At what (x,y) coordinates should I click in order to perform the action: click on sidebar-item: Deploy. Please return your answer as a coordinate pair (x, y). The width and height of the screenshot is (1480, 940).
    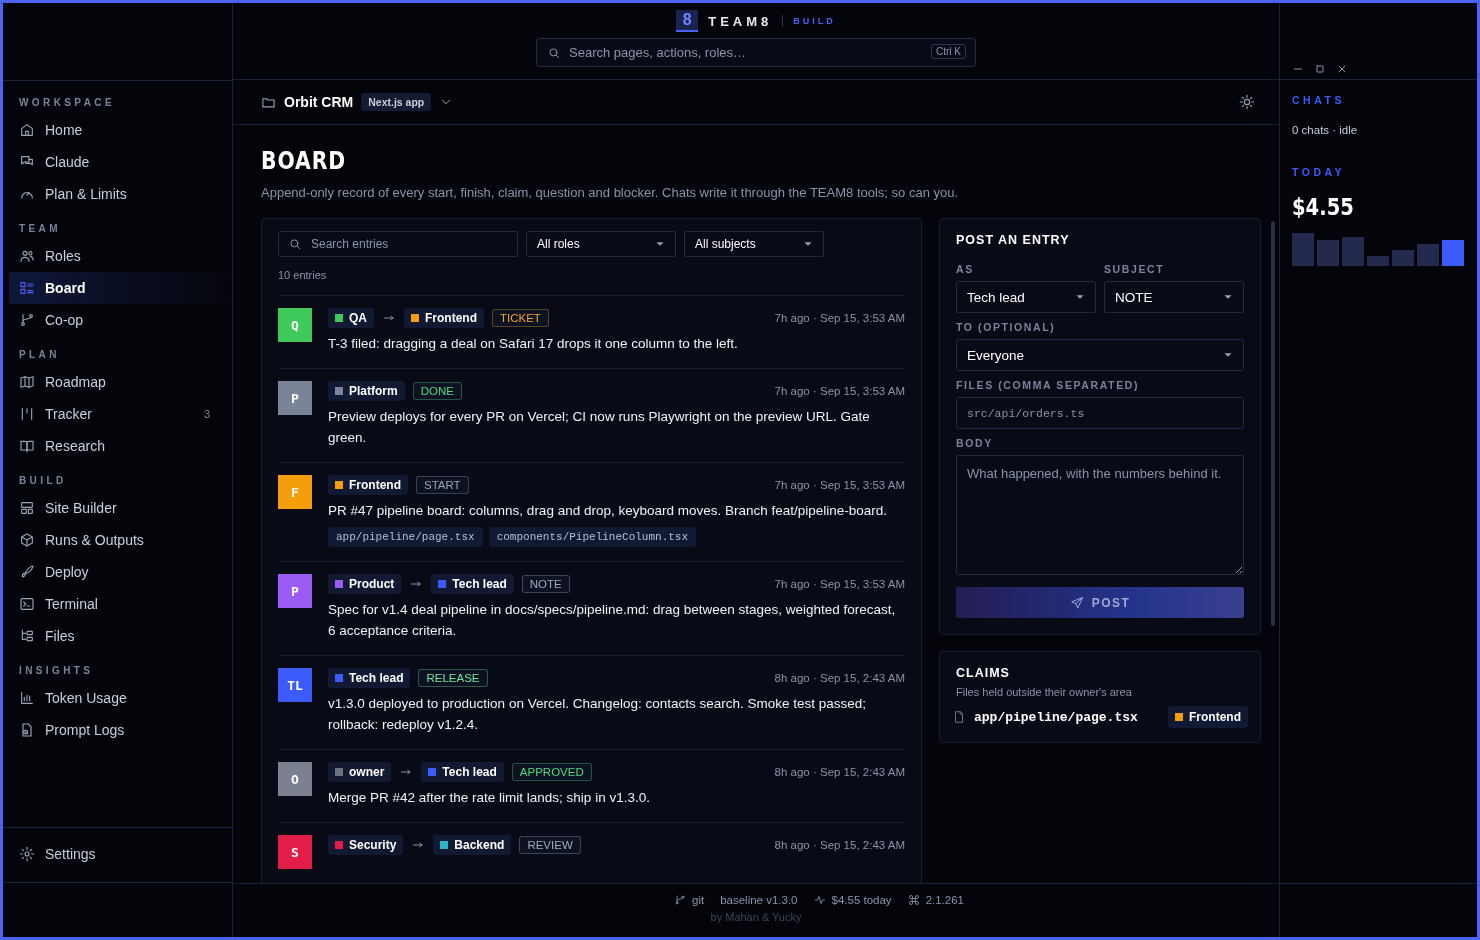
    Looking at the image, I should click on (117, 572).